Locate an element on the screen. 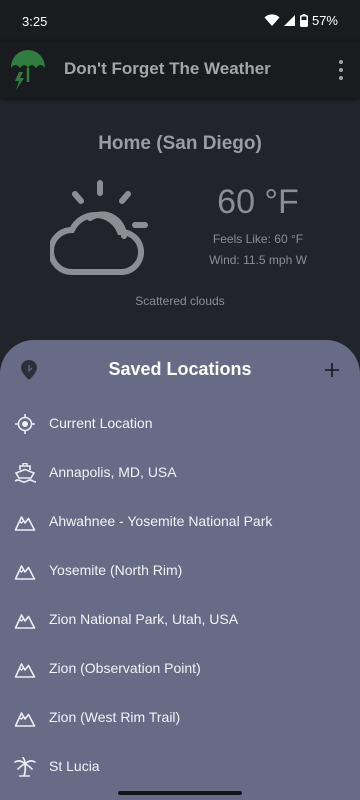 The width and height of the screenshot is (360, 800). location-label: Annapolis, MD, USA is located at coordinates (113, 472).